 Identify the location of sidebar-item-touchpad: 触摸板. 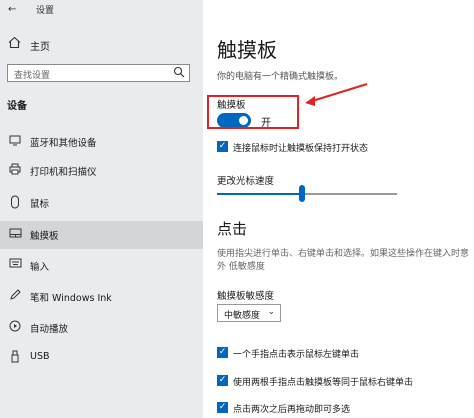
(101, 235).